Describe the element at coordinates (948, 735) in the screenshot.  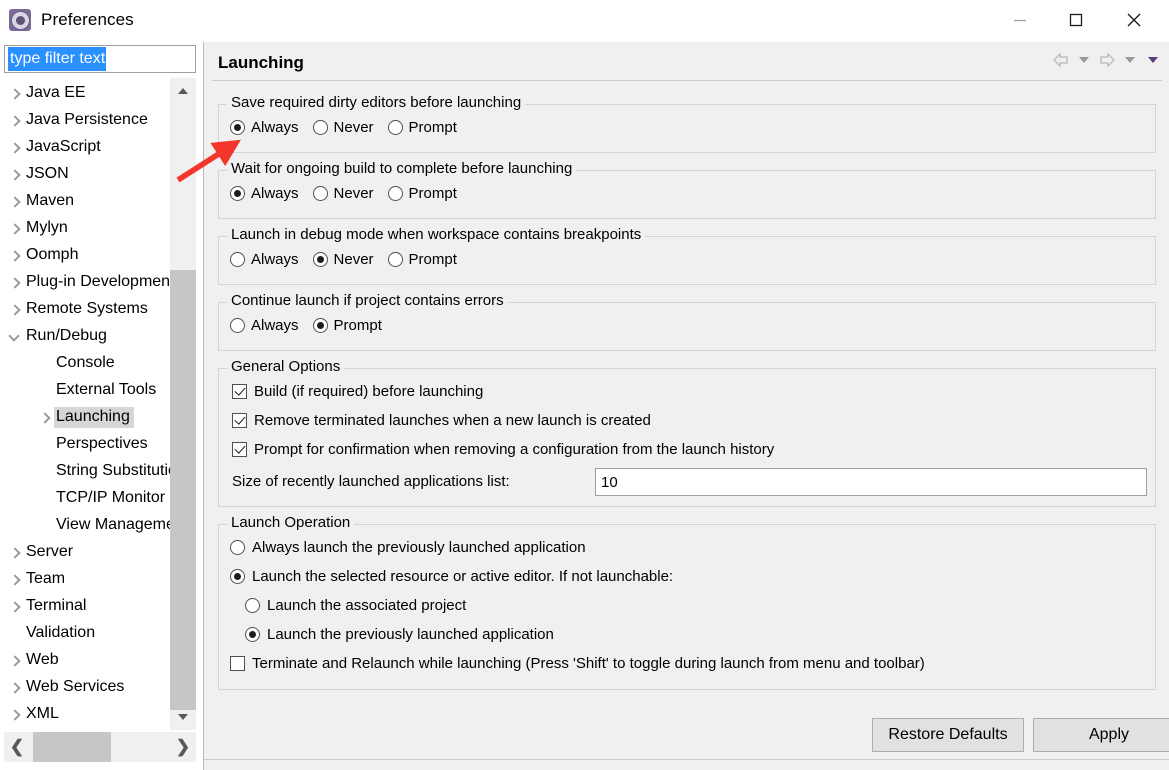
I see `restore-defaults-button: Restore Defaults` at that location.